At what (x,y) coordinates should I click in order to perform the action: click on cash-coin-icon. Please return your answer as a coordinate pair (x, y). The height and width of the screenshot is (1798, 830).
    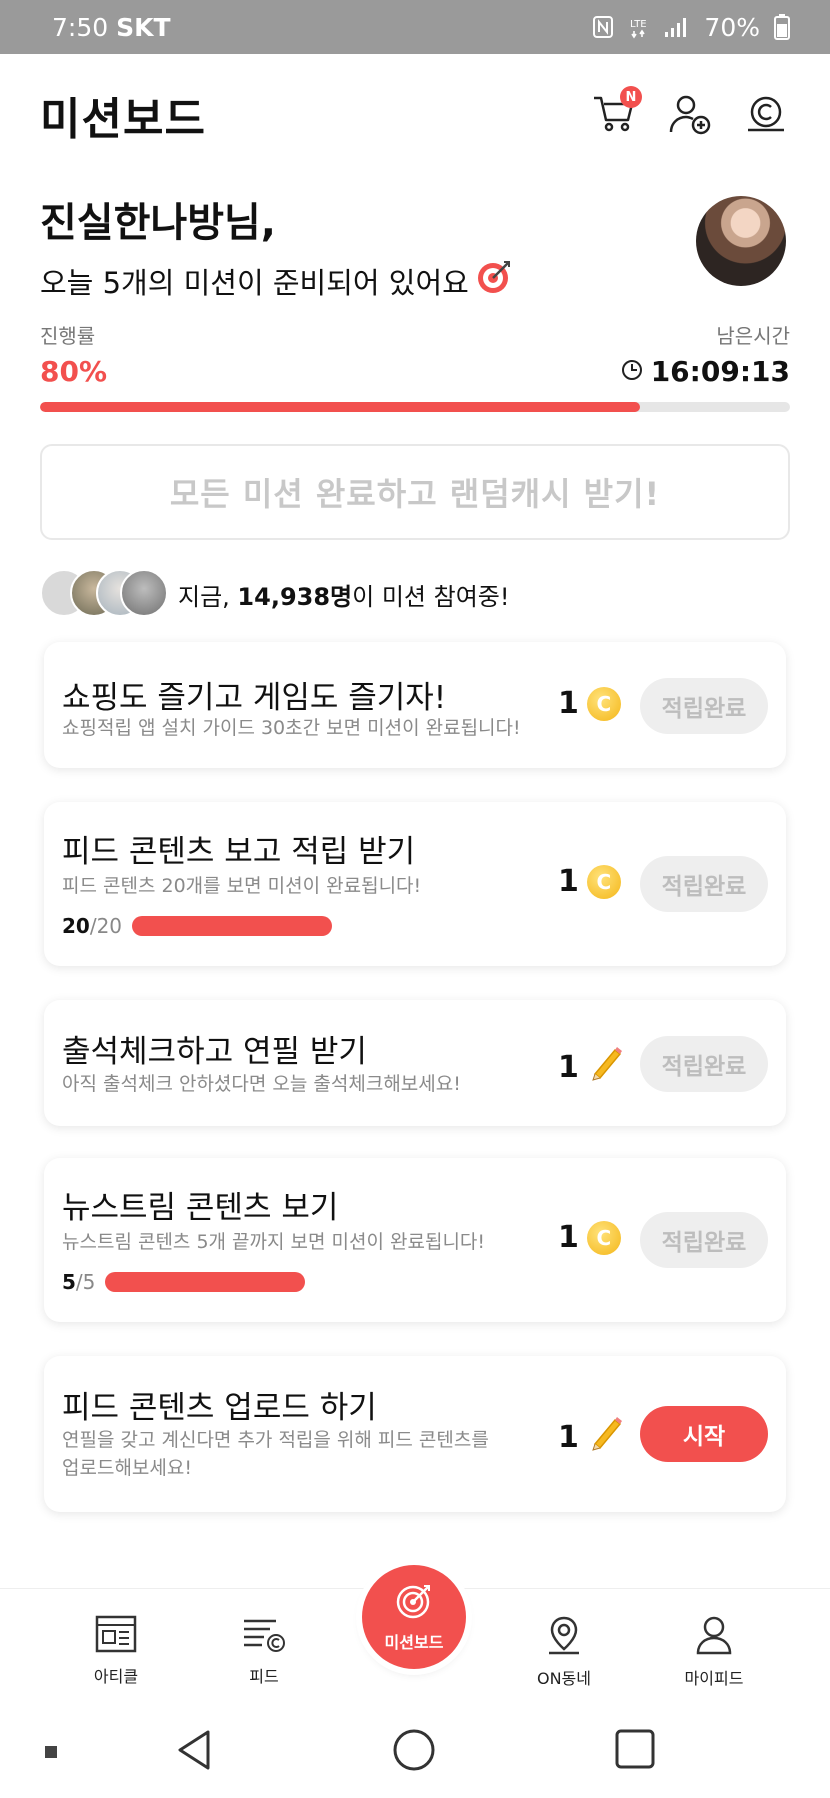
    Looking at the image, I should click on (767, 115).